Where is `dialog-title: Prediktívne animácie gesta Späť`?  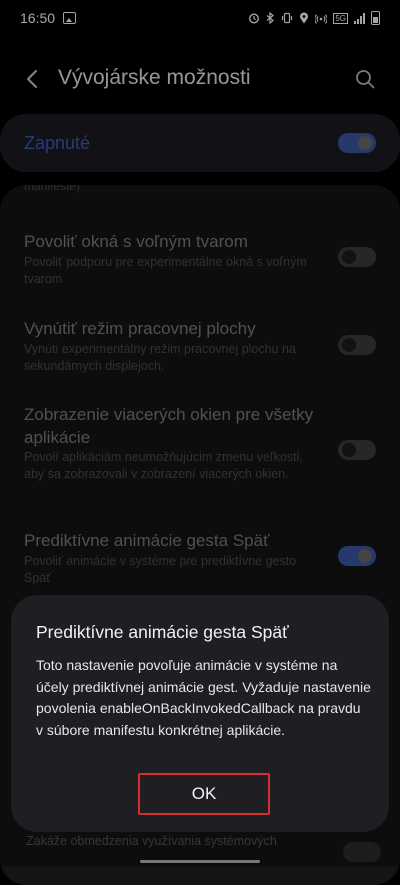 dialog-title: Prediktívne animácie gesta Späť is located at coordinates (162, 632).